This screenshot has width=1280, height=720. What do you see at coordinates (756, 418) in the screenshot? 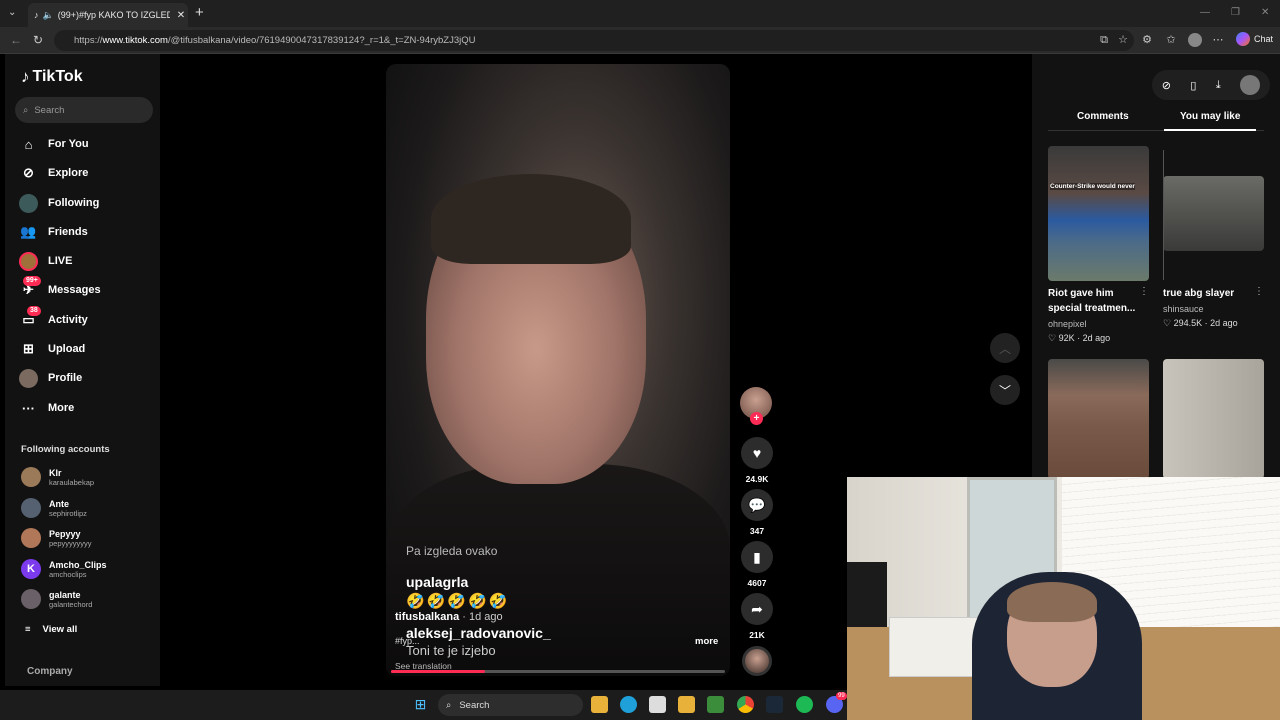
I see `follow-plus-icon: +` at bounding box center [756, 418].